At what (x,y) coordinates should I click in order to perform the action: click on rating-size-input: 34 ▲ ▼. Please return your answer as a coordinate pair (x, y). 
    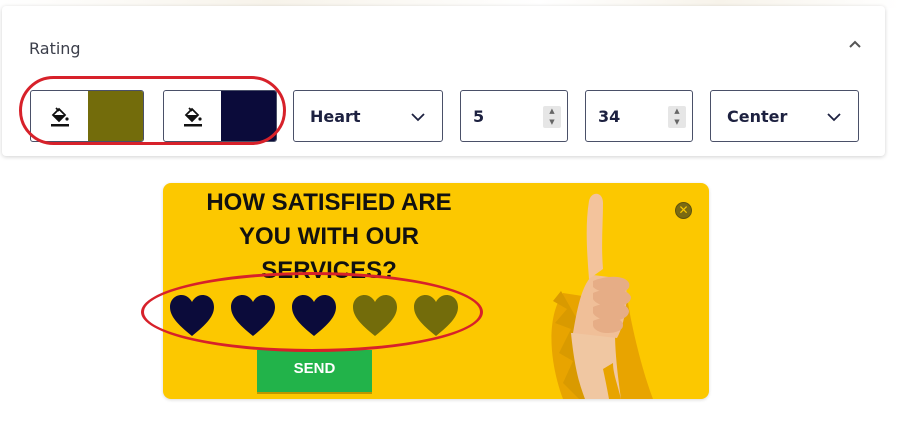
    Looking at the image, I should click on (639, 116).